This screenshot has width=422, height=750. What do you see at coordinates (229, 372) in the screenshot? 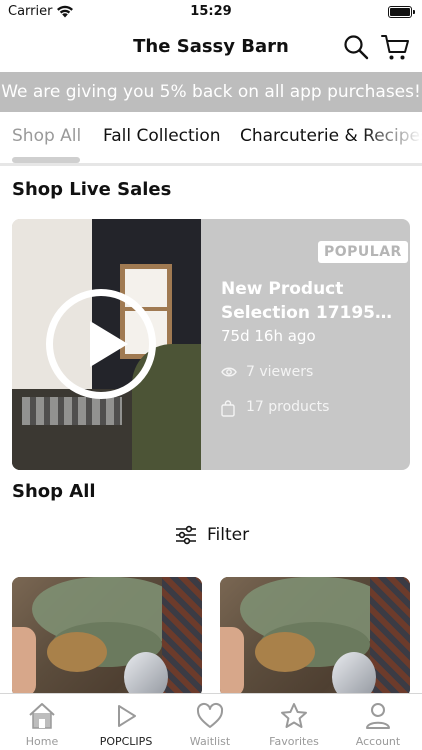
I see `eye-icon` at bounding box center [229, 372].